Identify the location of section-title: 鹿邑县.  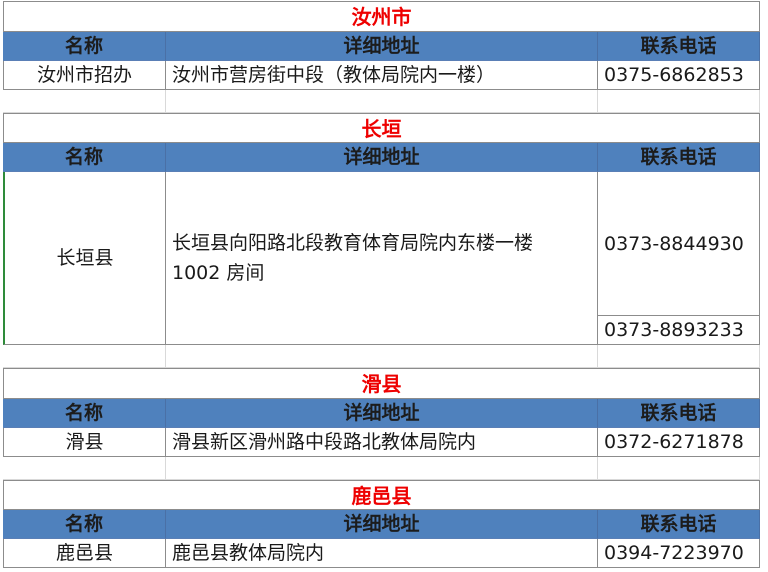
(381, 495).